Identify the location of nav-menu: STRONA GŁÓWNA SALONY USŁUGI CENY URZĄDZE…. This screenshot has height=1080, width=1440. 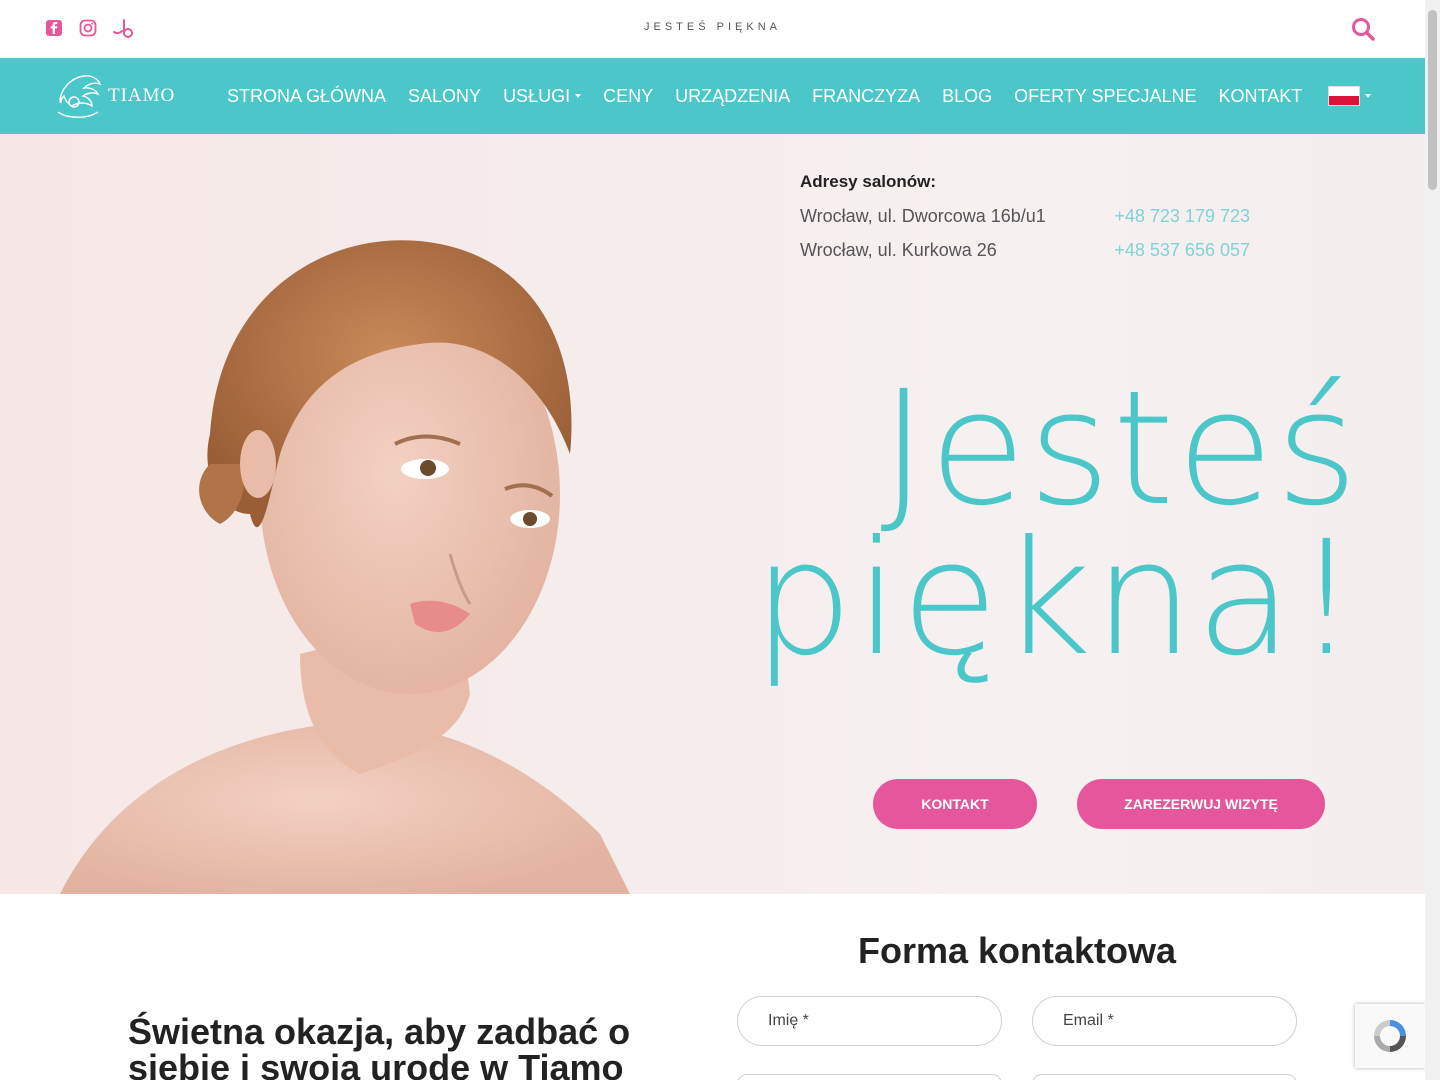
(799, 96).